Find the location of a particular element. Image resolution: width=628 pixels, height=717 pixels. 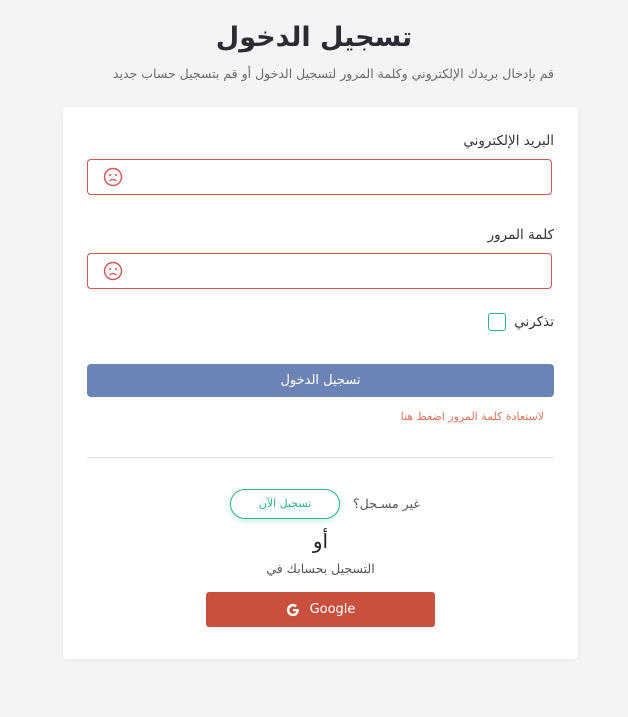

register-now-button: تسجيل الآن is located at coordinates (285, 504).